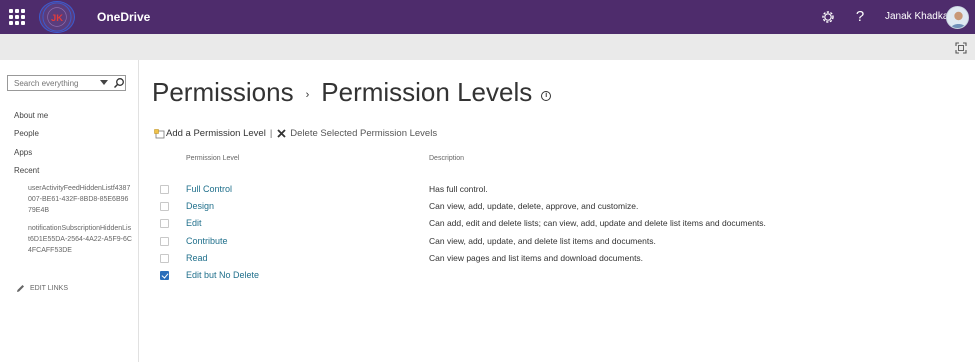  I want to click on search-box, so click(66, 83).